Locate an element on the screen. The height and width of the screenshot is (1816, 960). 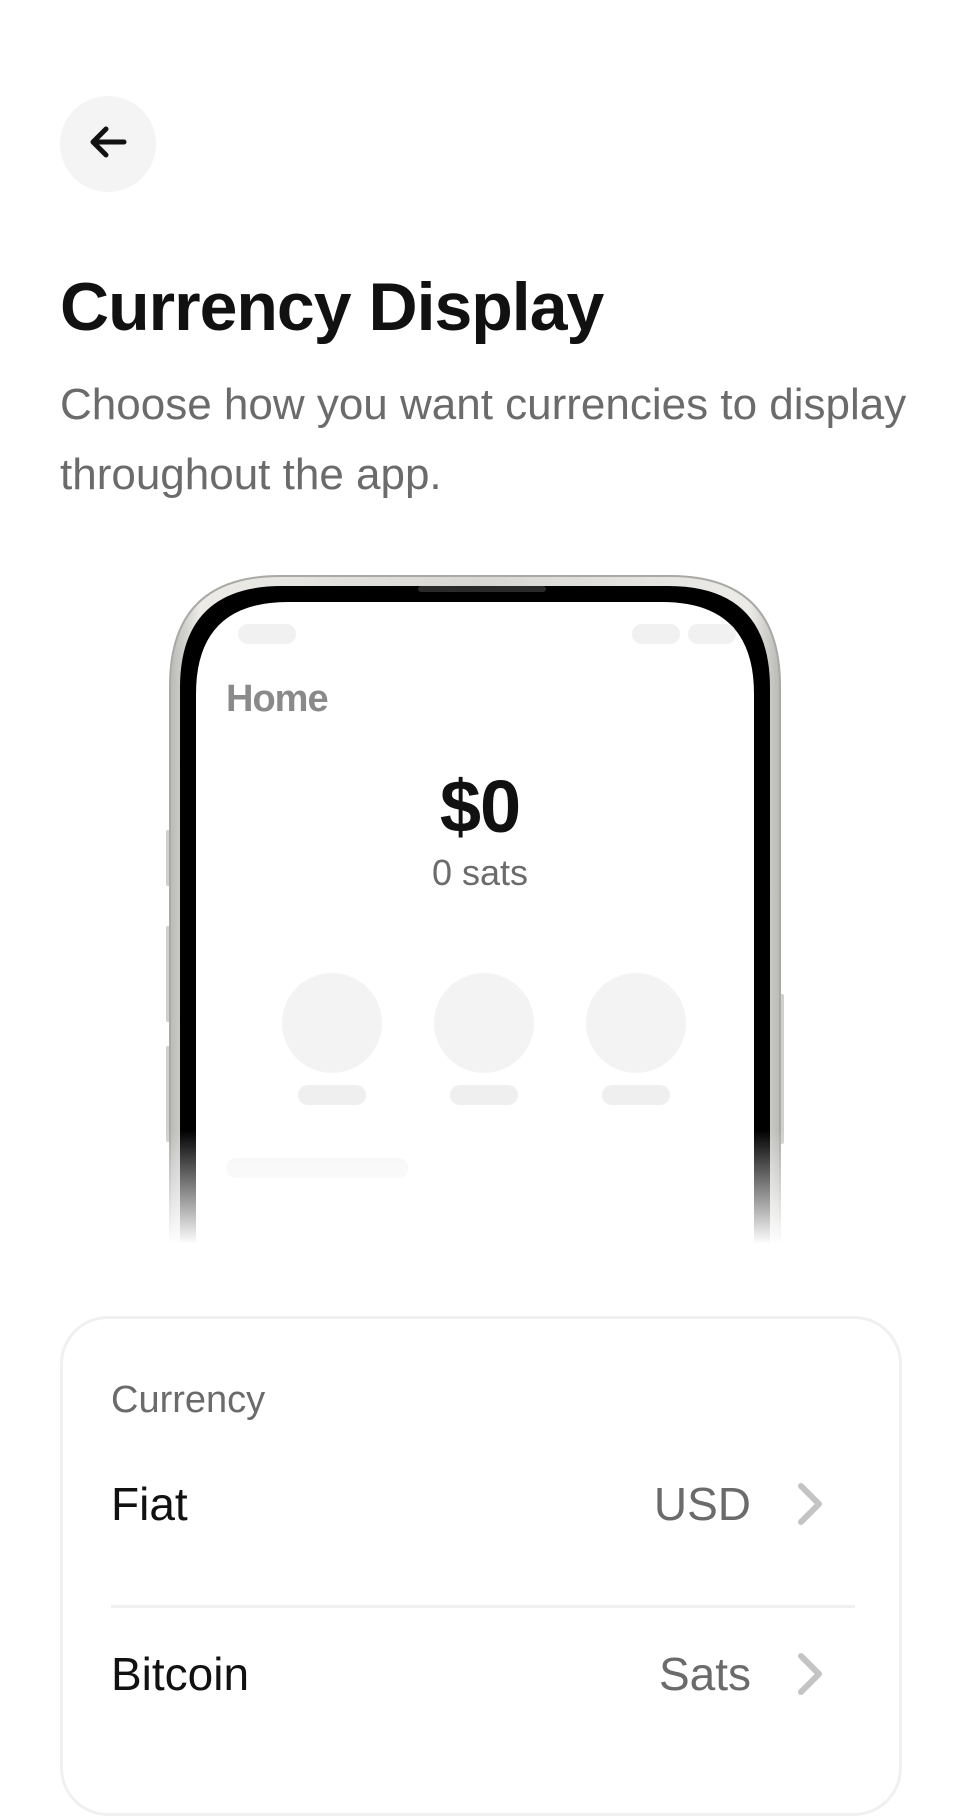
fiat-currency-row: Fiat USD is located at coordinates (483, 1504).